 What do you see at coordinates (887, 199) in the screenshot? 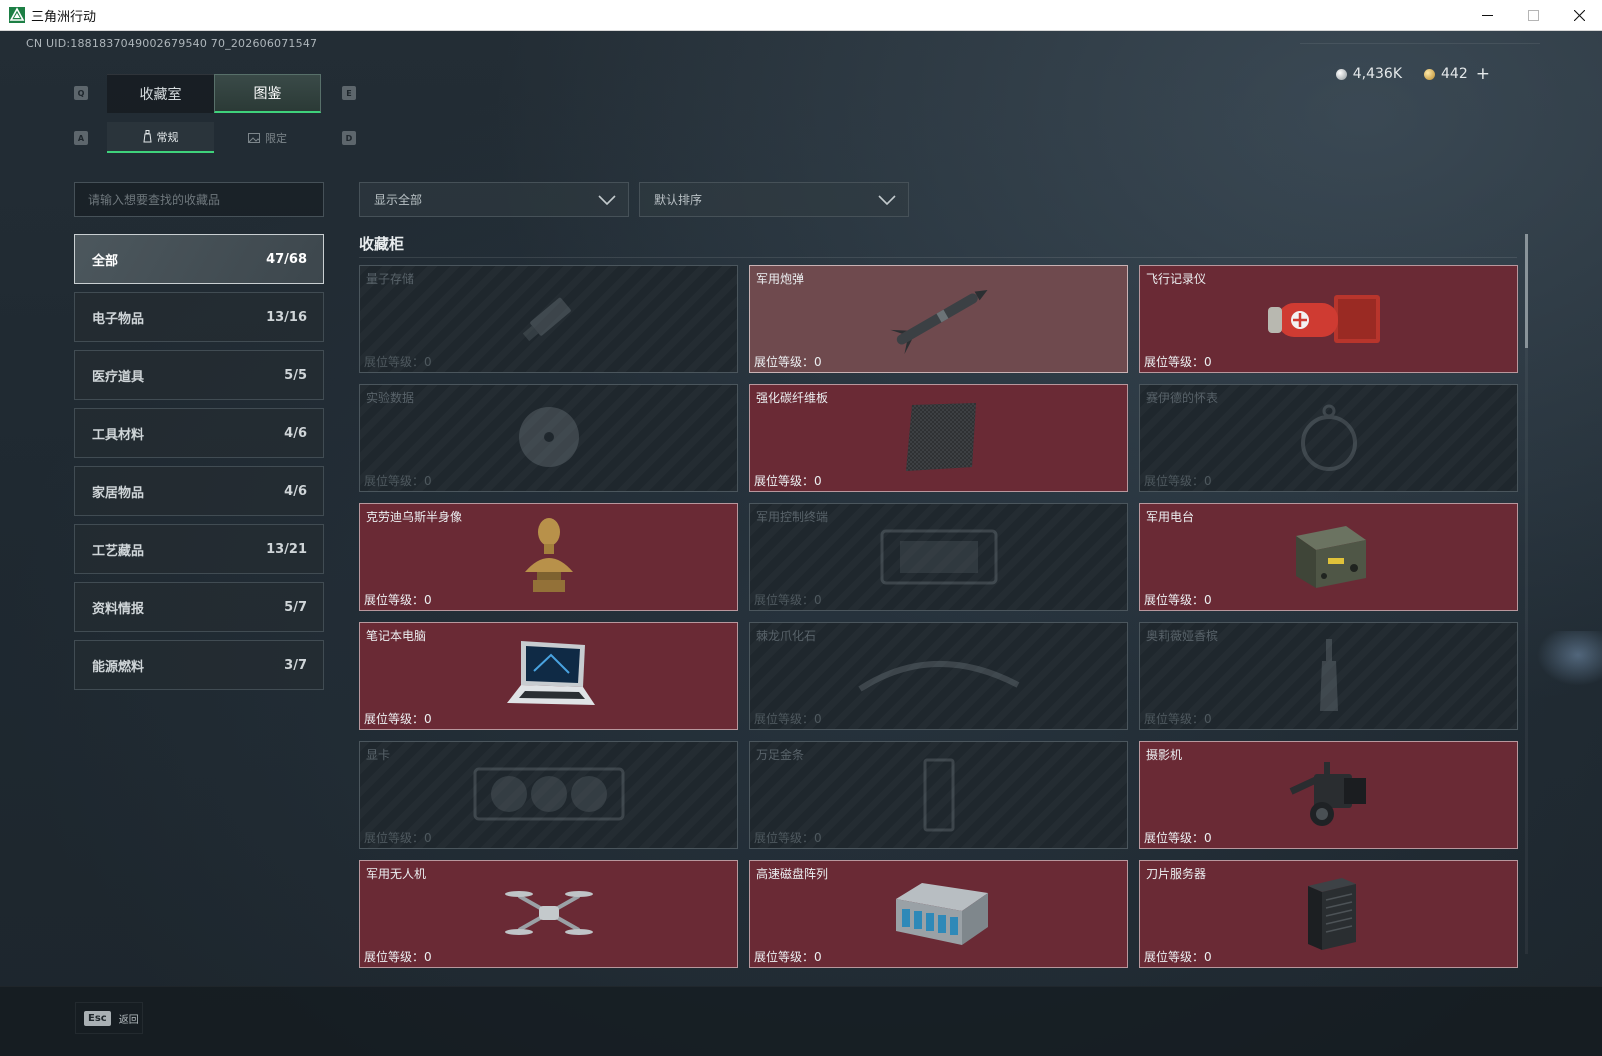
I see `chevron-down-icon` at bounding box center [887, 199].